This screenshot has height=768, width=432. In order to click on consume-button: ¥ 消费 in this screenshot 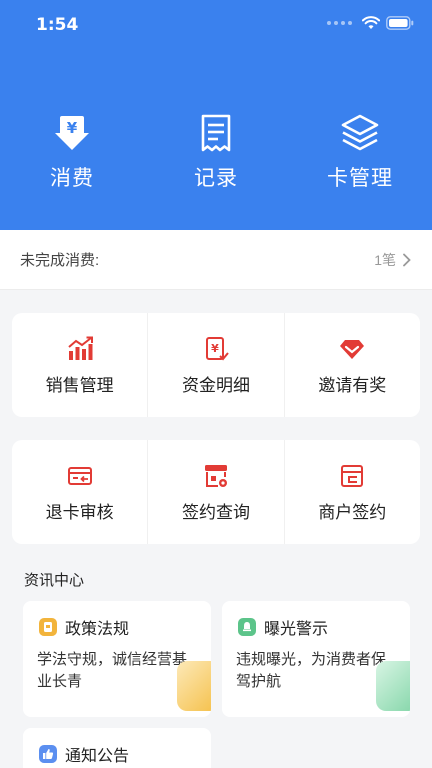, I will do `click(72, 152)`.